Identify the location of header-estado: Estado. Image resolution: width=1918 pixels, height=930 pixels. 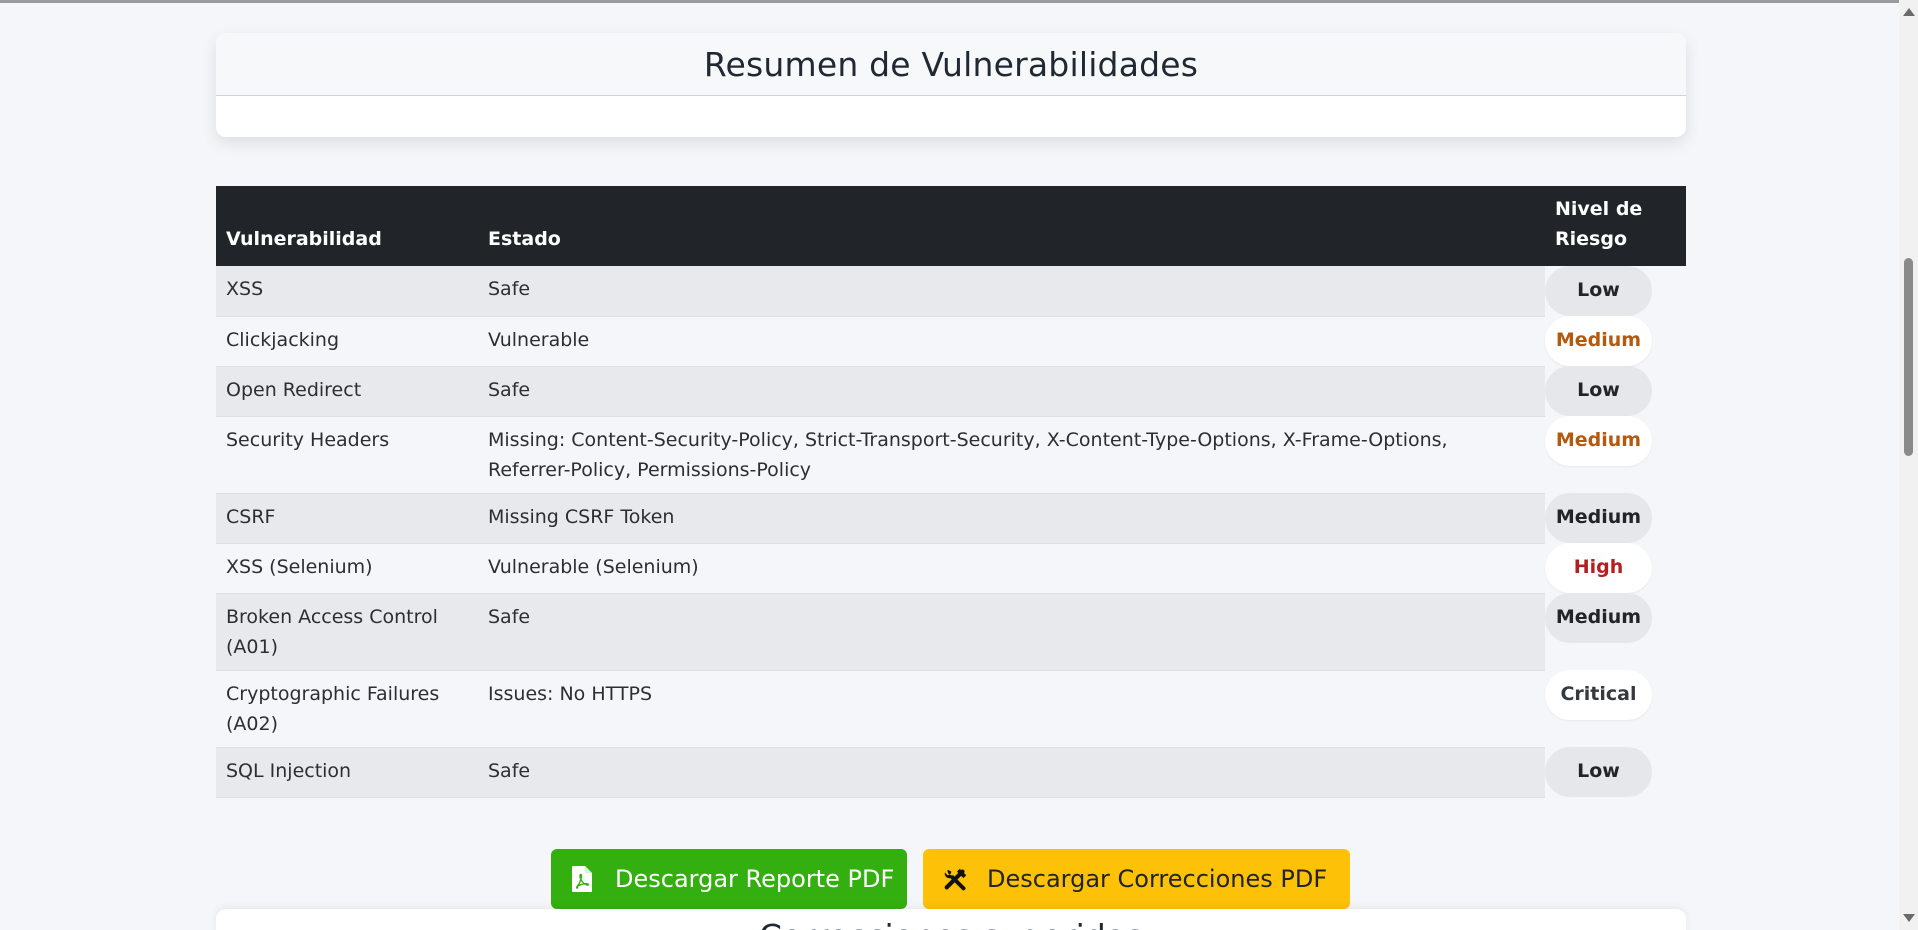
(1011, 226).